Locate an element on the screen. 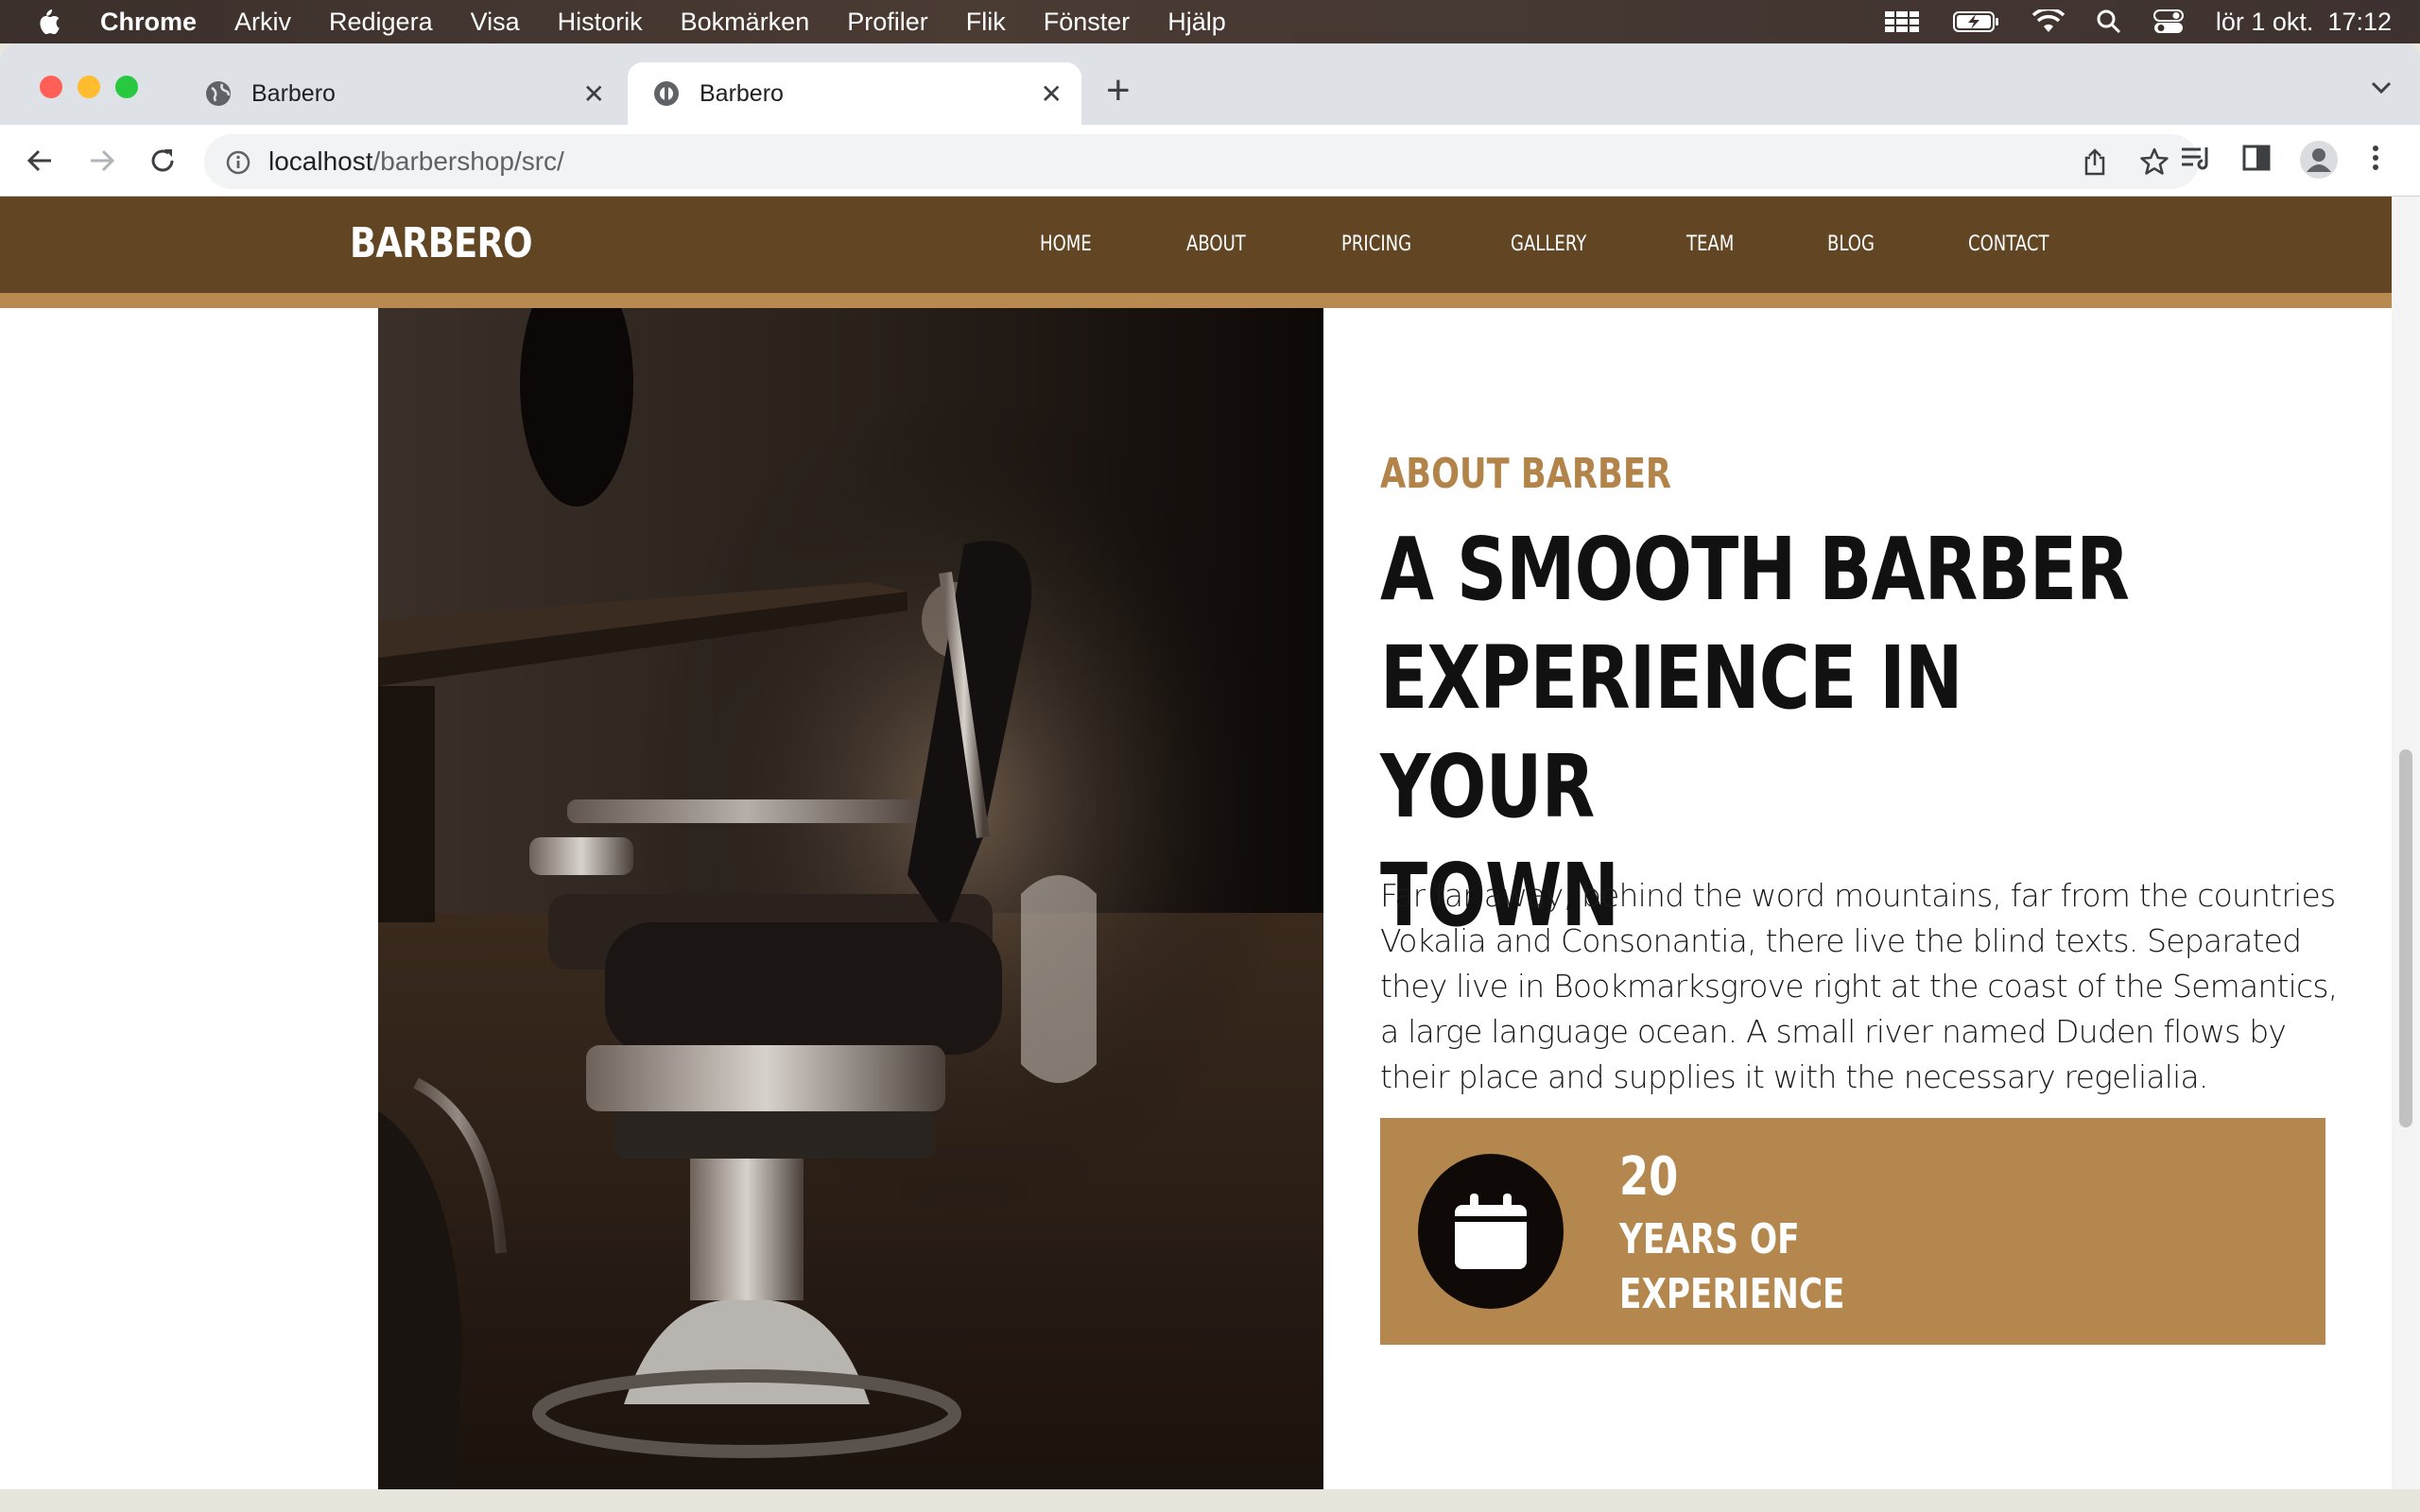 The width and height of the screenshot is (2420, 1512). spotlight-search-icon is located at coordinates (2109, 21).